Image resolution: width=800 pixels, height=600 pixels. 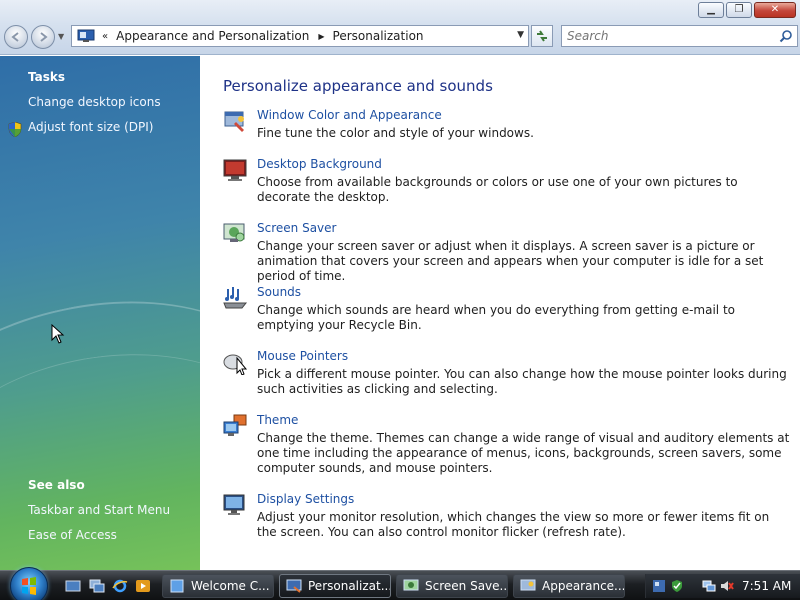 I want to click on control-panel-icon, so click(x=86, y=35).